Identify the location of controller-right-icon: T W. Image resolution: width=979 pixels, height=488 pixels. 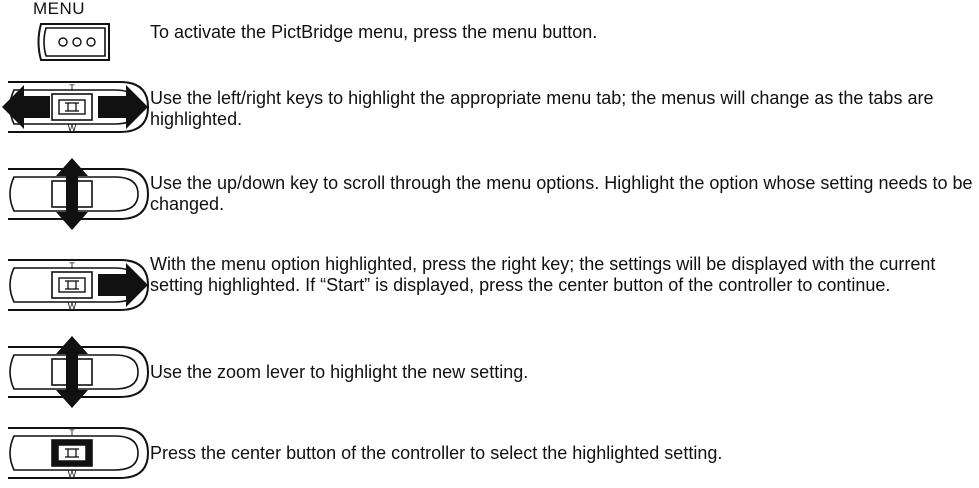
(75, 285).